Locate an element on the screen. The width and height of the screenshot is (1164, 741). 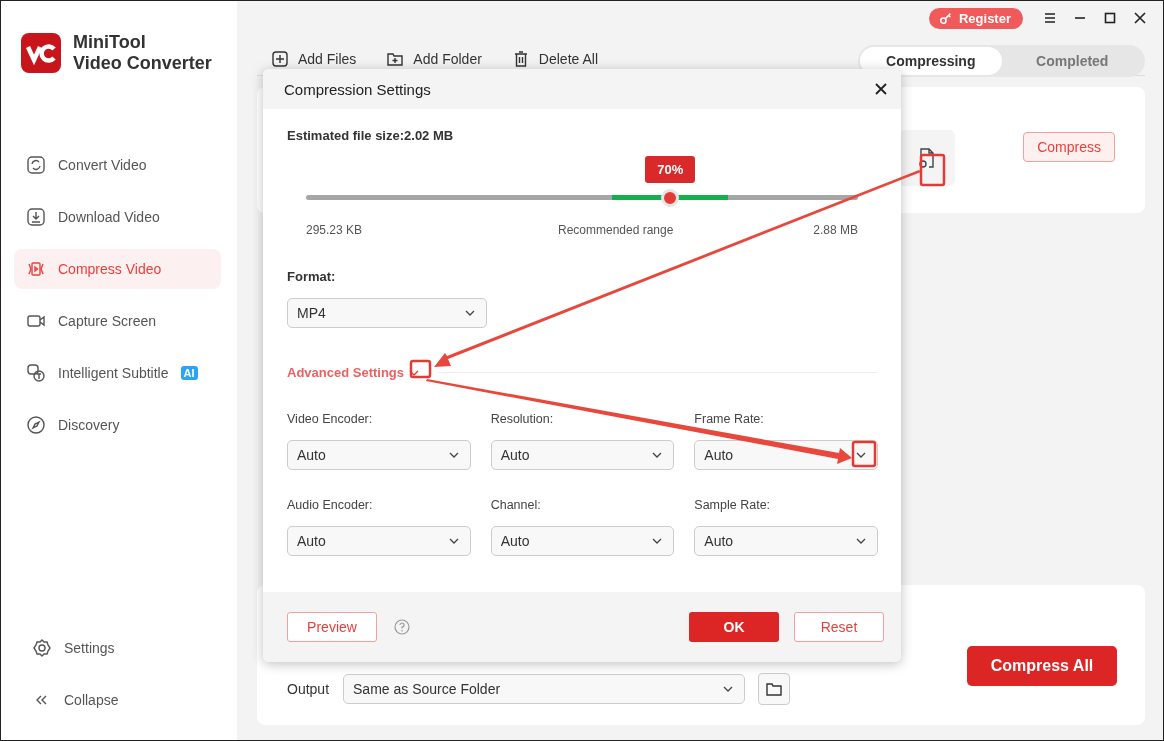
help-icon is located at coordinates (402, 627).